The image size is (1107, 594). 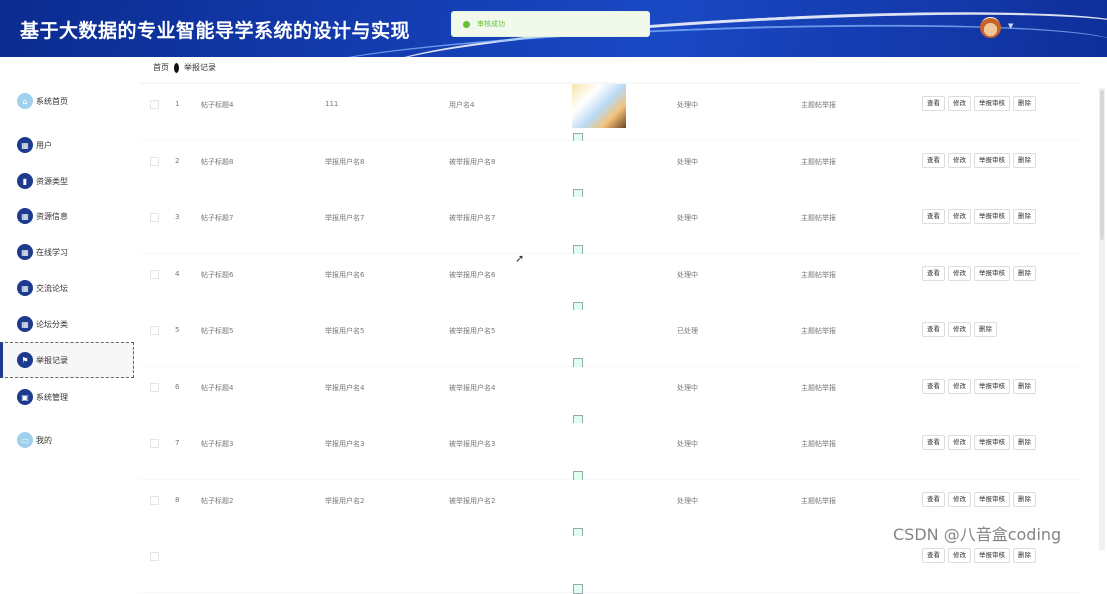 What do you see at coordinates (610, 113) in the screenshot?
I see `table-row: 1 帖子标题4 111 用户名4 处理中 主题帖举报 查看 修改 举报审核 删除` at bounding box center [610, 113].